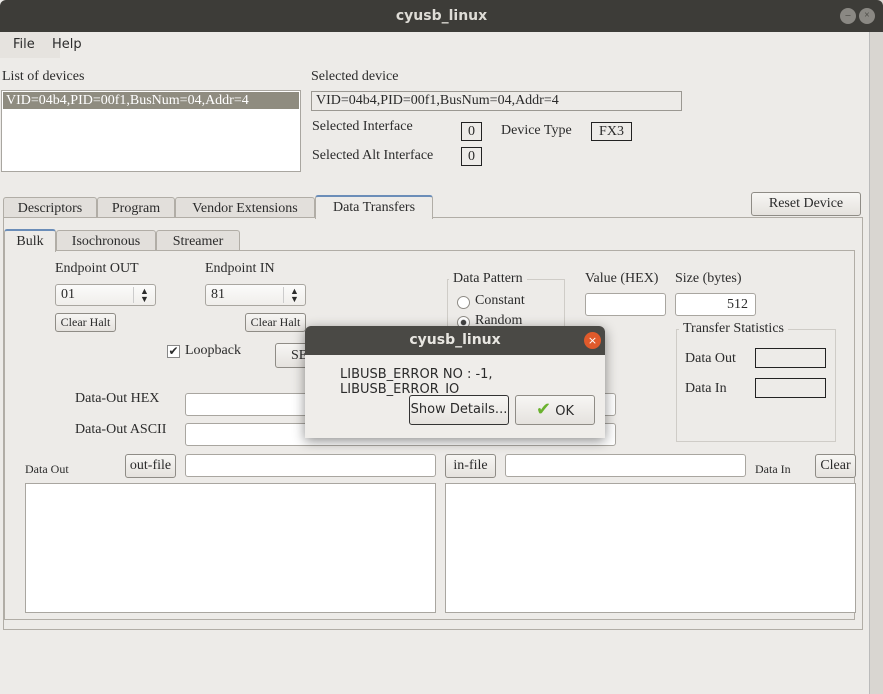 This screenshot has height=694, width=883. I want to click on clear-button: Clear, so click(835, 466).